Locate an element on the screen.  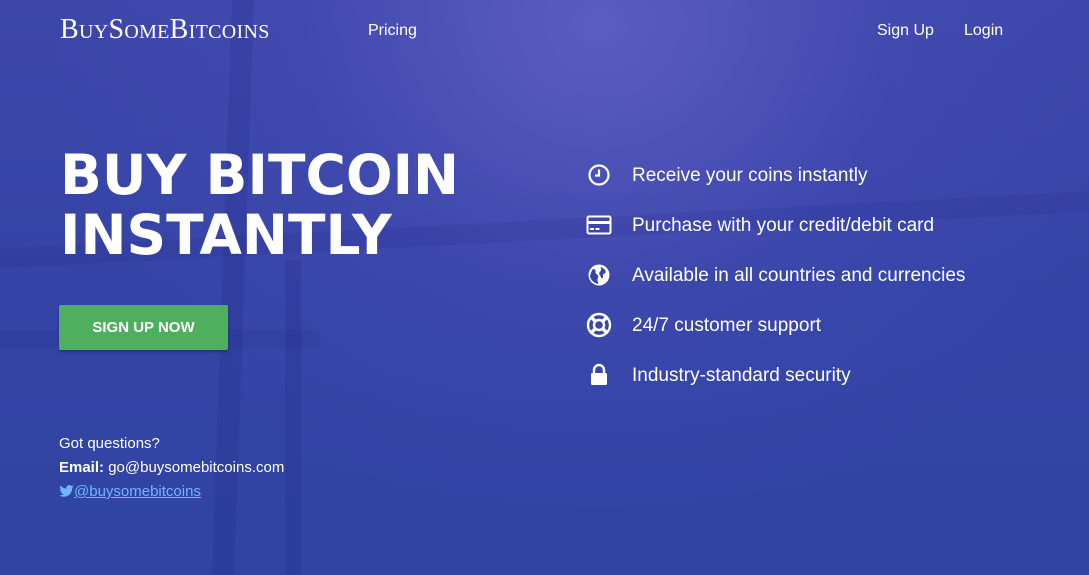
feature-item: Industry-standard security is located at coordinates (775, 387).